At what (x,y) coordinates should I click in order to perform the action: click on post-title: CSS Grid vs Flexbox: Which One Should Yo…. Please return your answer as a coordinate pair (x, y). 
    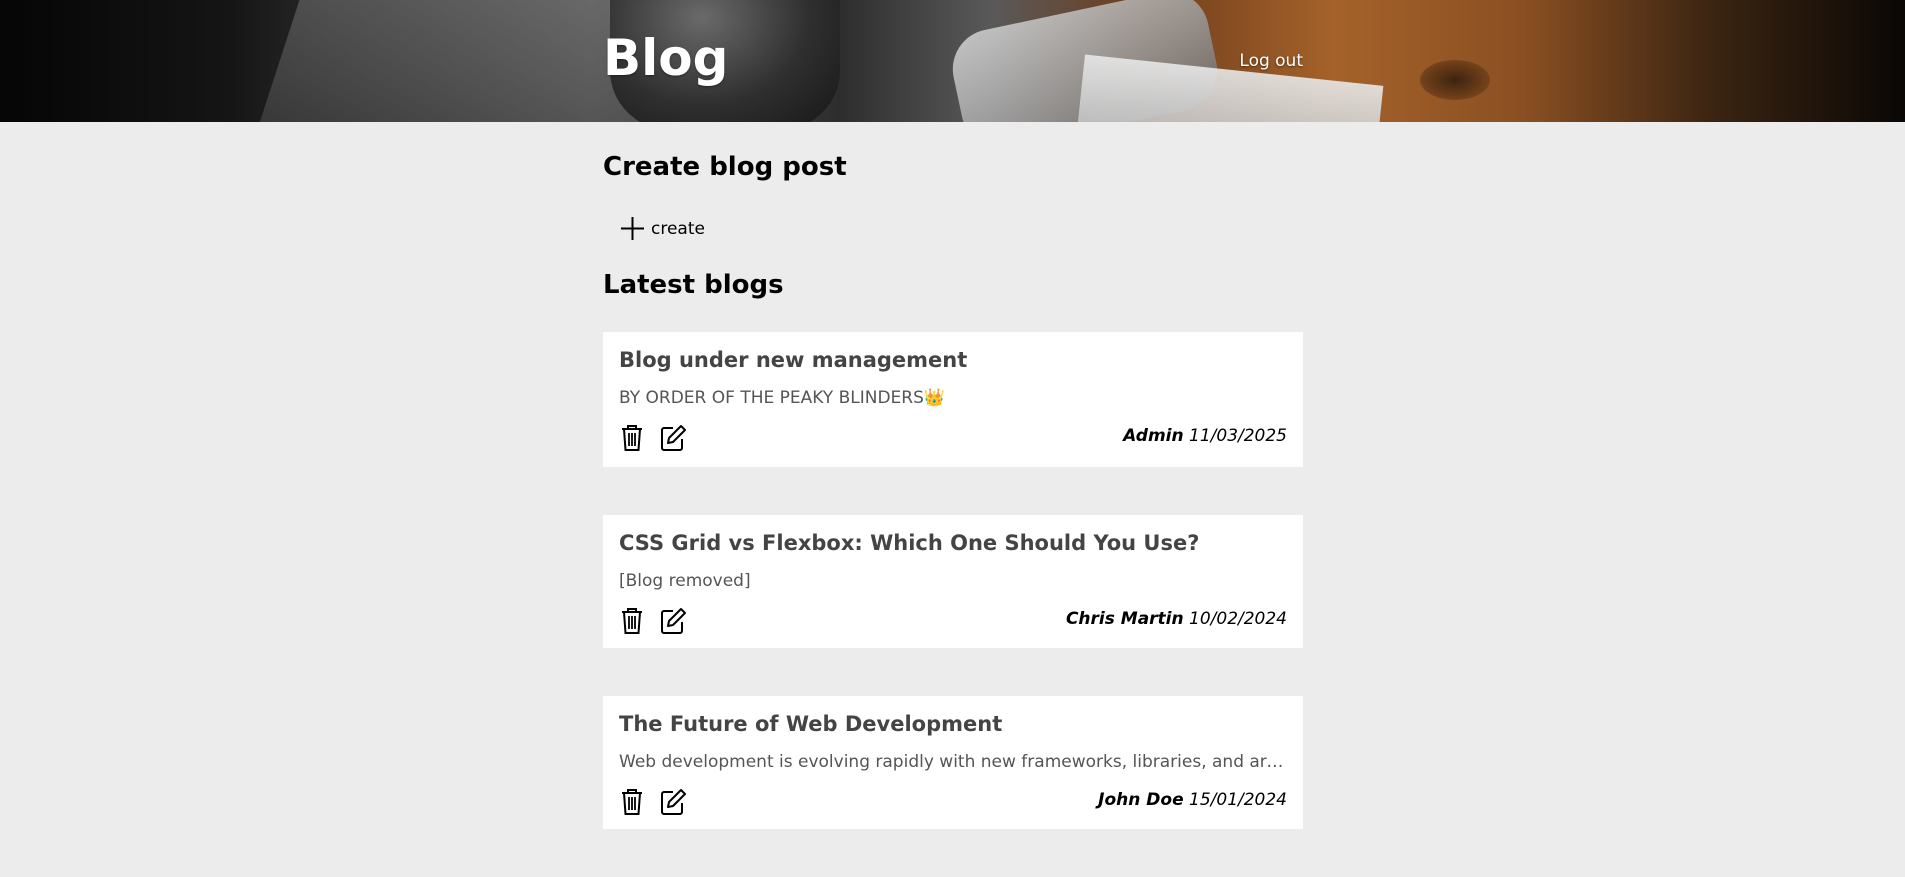
    Looking at the image, I should click on (909, 543).